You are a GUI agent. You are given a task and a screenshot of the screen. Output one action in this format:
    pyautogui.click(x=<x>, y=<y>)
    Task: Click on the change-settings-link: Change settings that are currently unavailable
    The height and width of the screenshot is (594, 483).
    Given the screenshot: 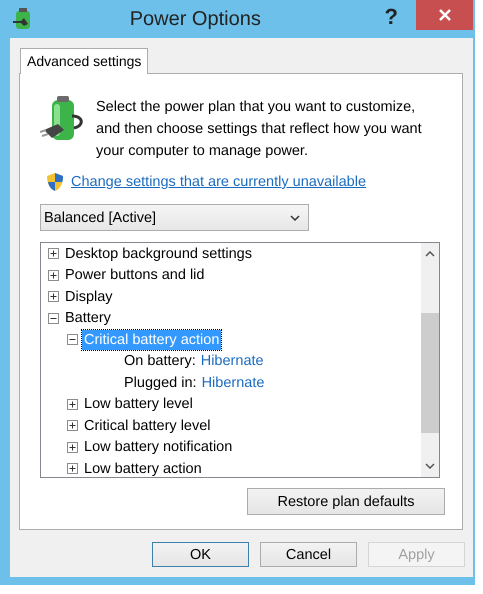 What is the action you would take?
    pyautogui.click(x=218, y=182)
    